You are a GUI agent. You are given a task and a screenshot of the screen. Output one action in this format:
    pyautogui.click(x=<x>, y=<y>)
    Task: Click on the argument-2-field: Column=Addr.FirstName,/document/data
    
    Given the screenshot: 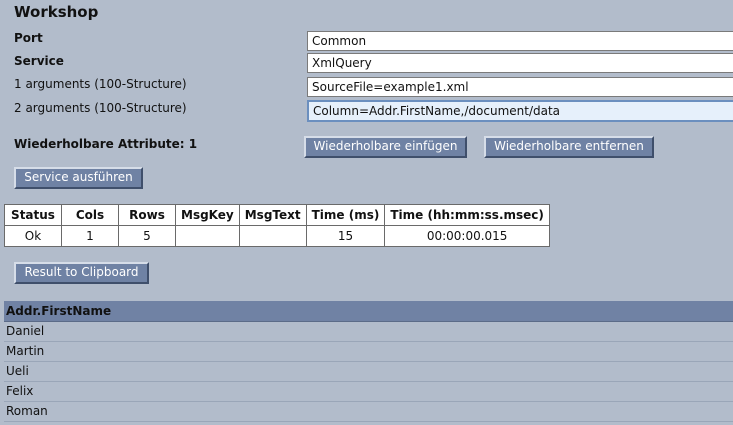 What is the action you would take?
    pyautogui.click(x=520, y=111)
    